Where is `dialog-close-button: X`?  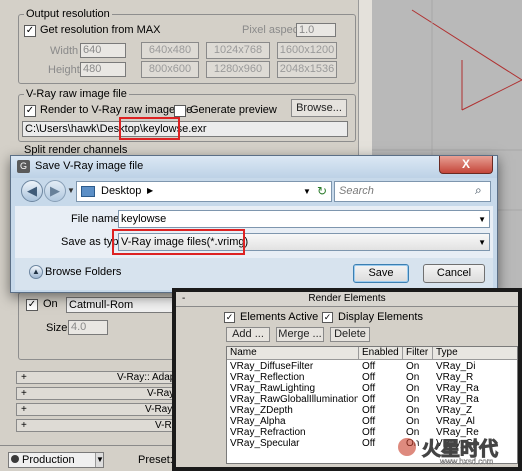
dialog-close-button: X is located at coordinates (466, 165).